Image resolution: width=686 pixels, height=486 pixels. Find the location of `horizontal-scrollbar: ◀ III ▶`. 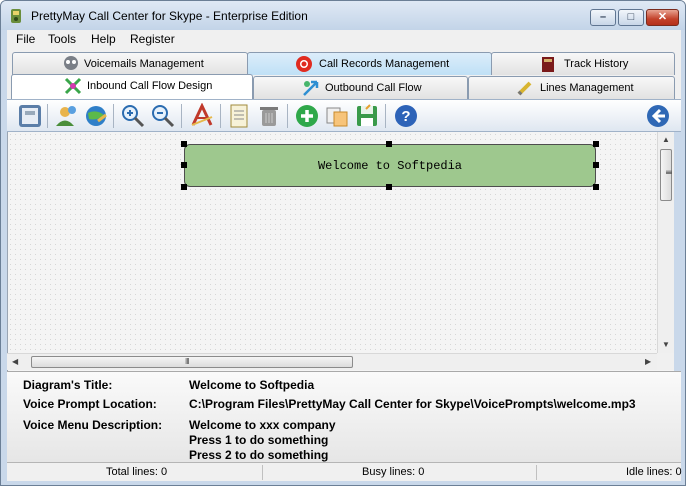

horizontal-scrollbar: ◀ III ▶ is located at coordinates (332, 361).